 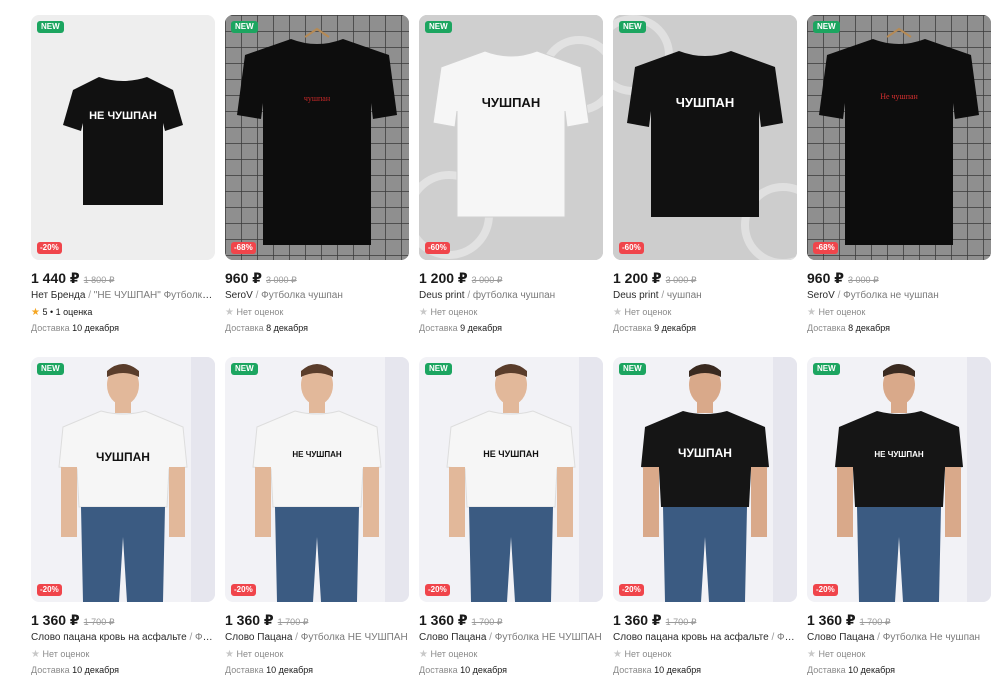 What do you see at coordinates (684, 295) in the screenshot?
I see `product-desc: чушпан` at bounding box center [684, 295].